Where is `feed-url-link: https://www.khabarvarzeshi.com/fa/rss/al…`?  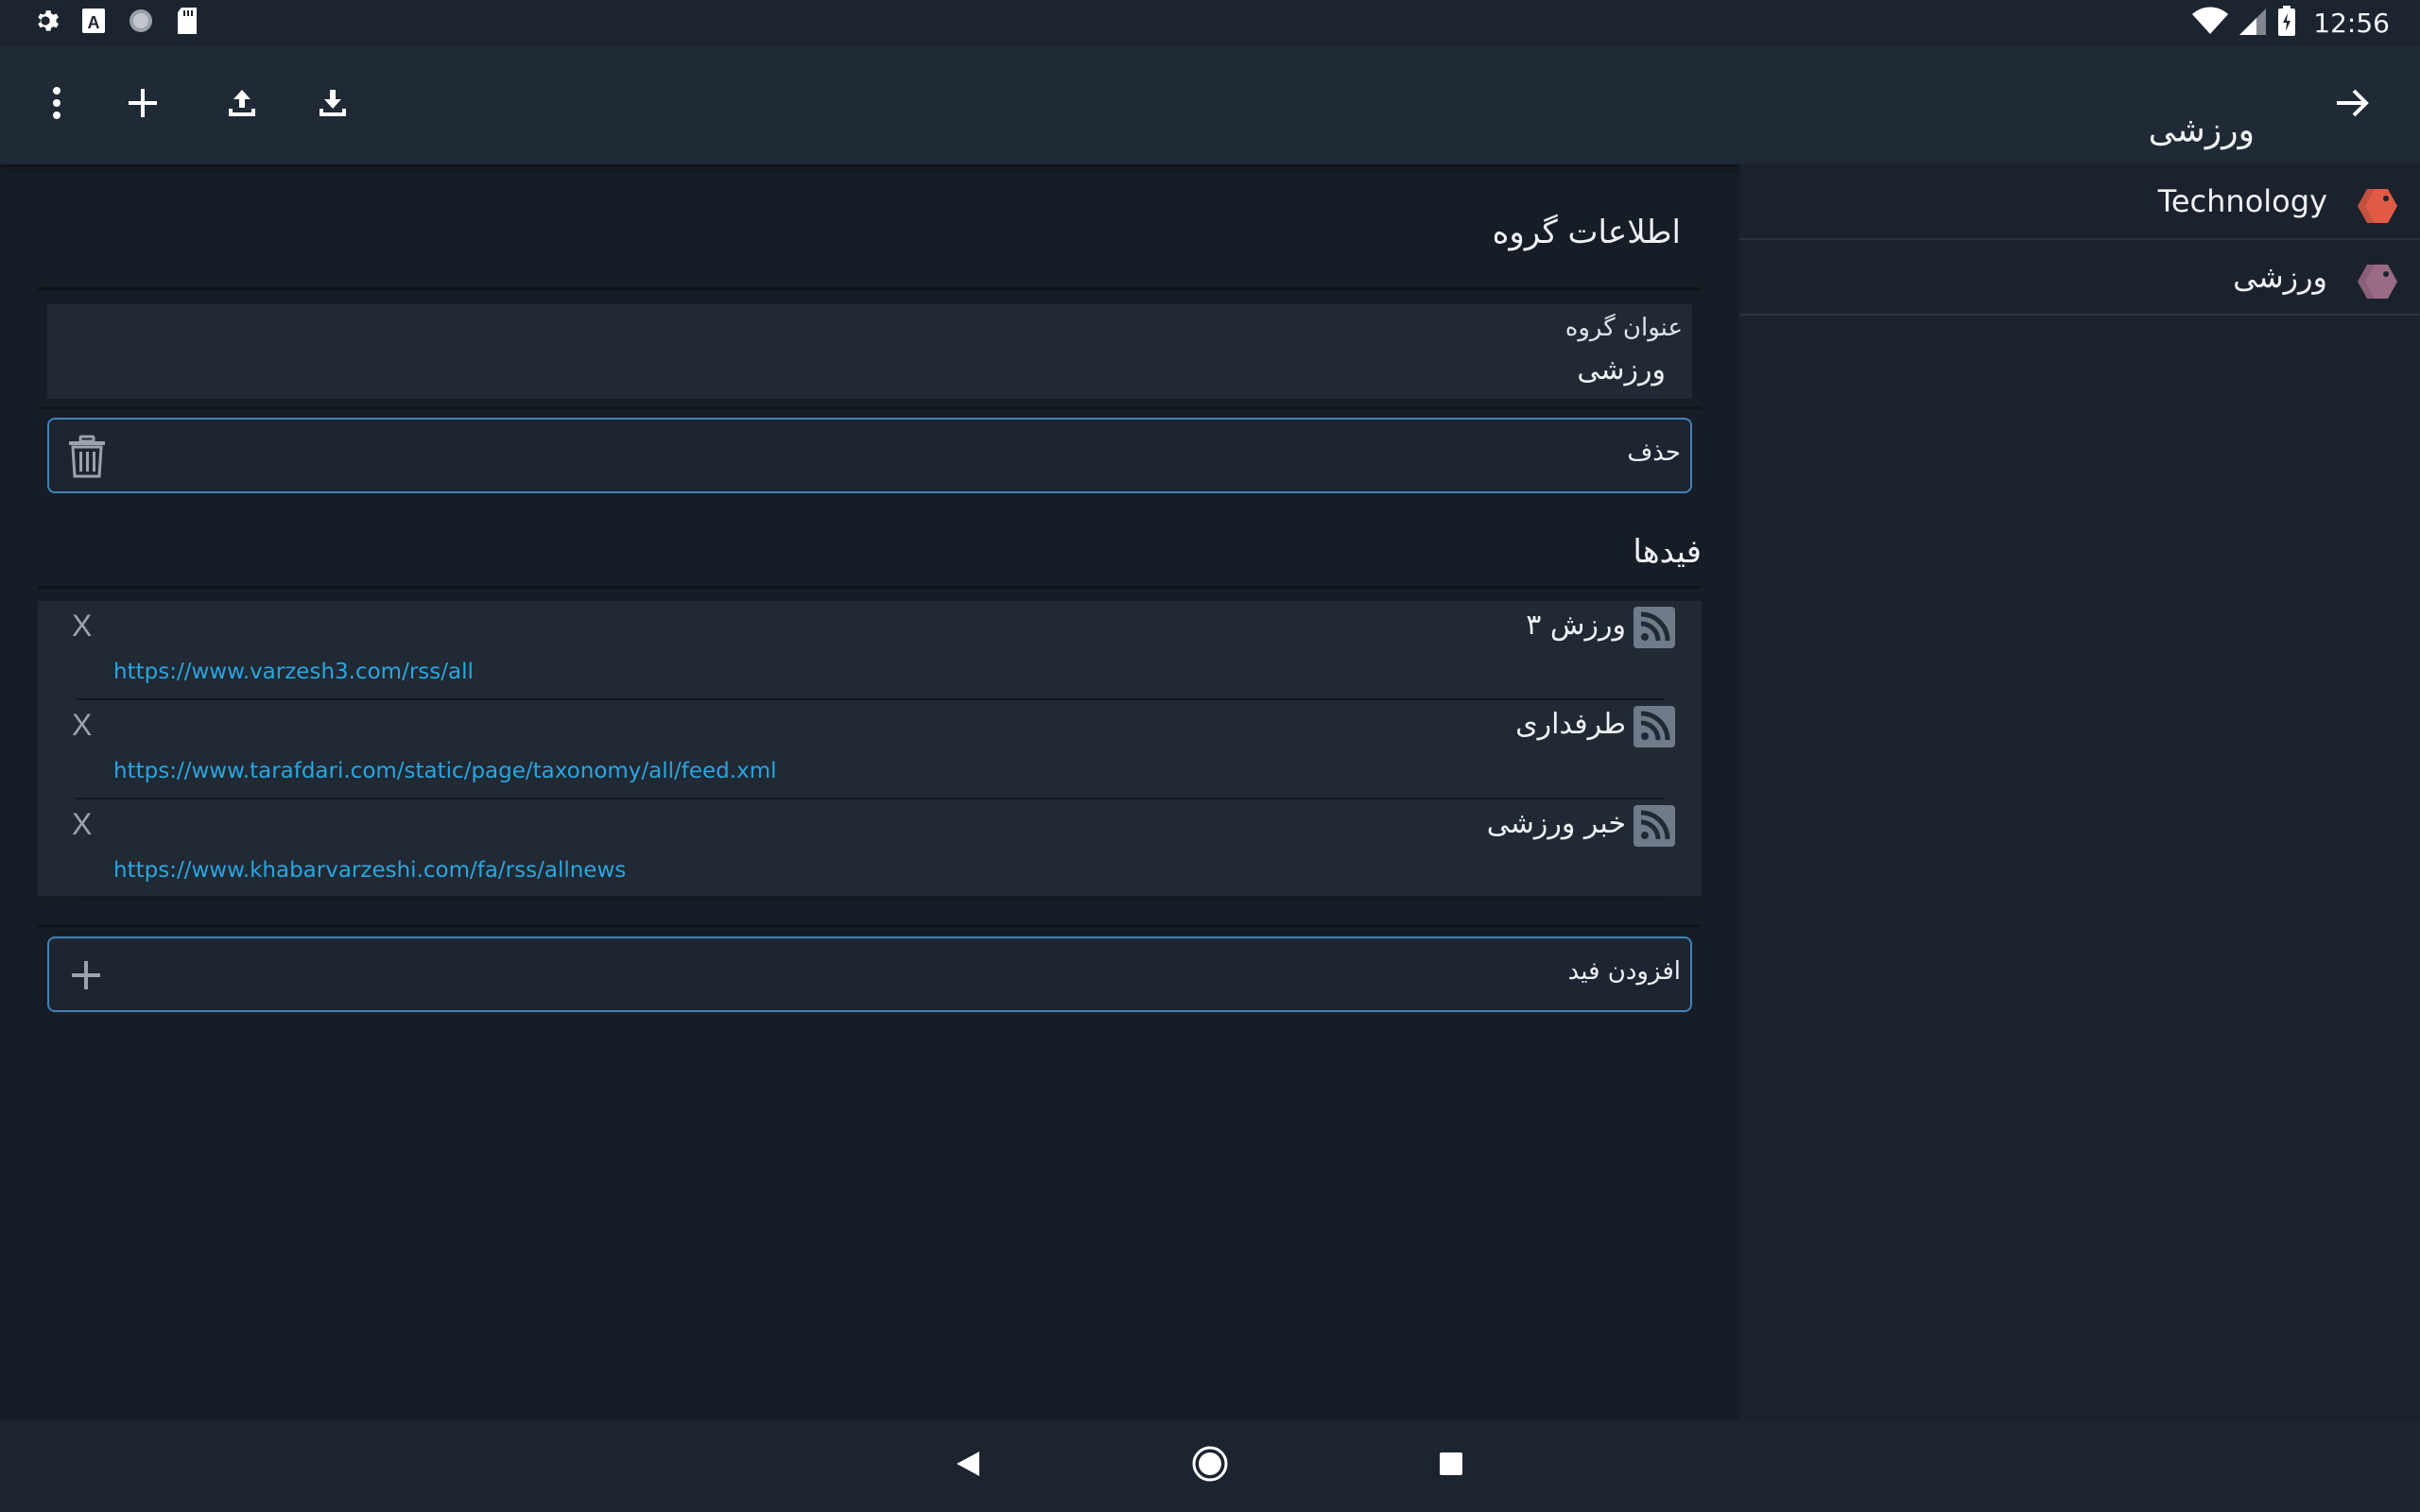 feed-url-link: https://www.khabarvarzeshi.com/fa/rss/al… is located at coordinates (369, 870).